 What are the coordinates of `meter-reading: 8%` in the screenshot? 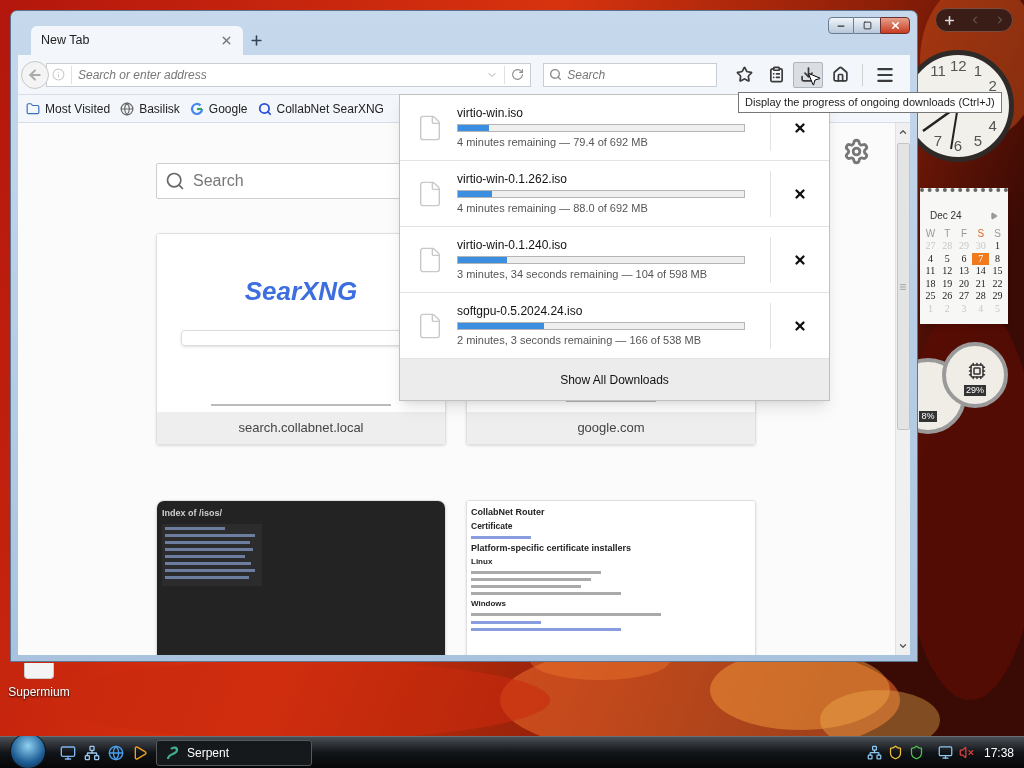 It's located at (928, 416).